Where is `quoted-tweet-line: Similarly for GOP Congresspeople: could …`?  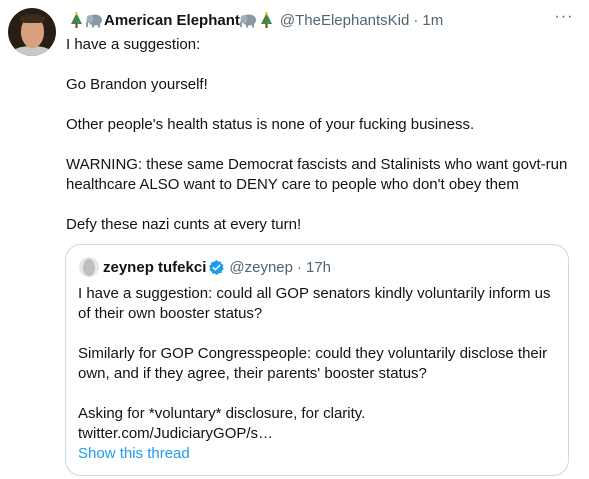 quoted-tweet-line: Similarly for GOP Congresspeople: could … is located at coordinates (313, 353).